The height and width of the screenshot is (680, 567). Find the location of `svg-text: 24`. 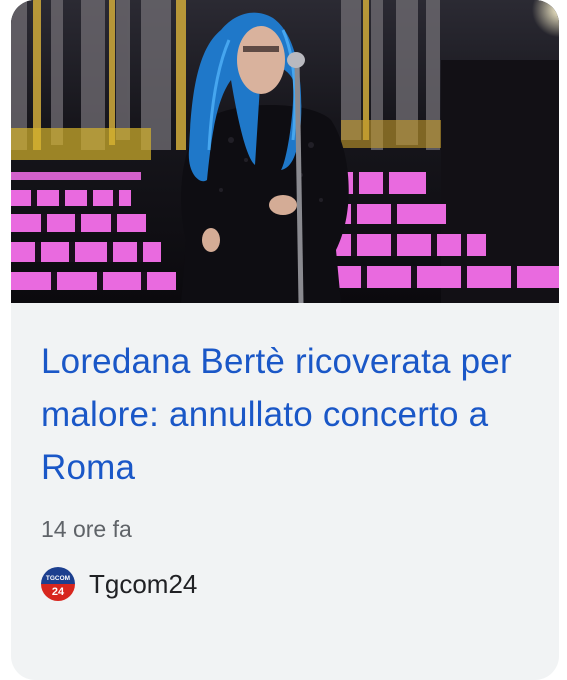

svg-text: 24 is located at coordinates (58, 592).